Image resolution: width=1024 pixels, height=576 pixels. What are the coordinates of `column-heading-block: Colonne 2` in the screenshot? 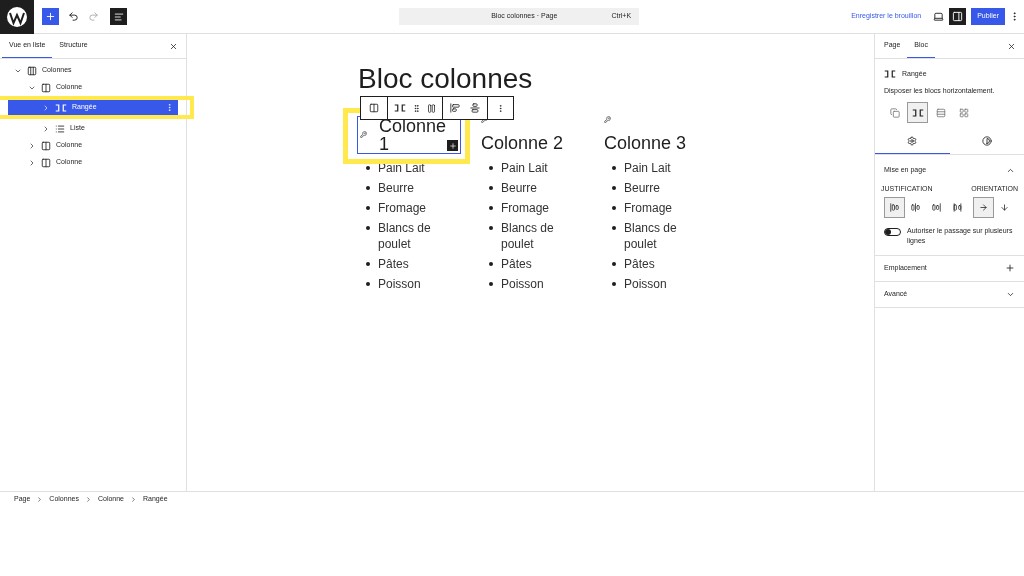 It's located at (536, 134).